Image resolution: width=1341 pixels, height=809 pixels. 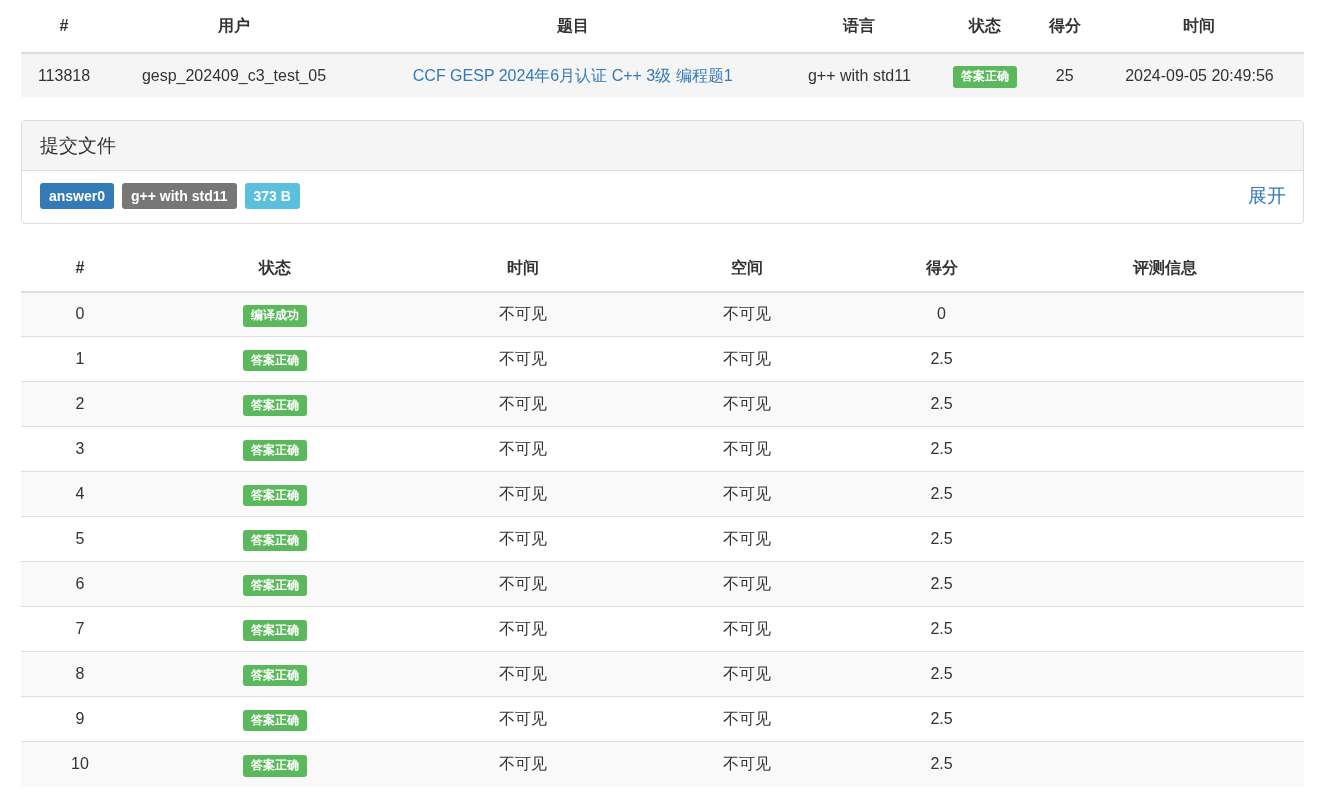 I want to click on panel-title: 提交文件, so click(x=662, y=146).